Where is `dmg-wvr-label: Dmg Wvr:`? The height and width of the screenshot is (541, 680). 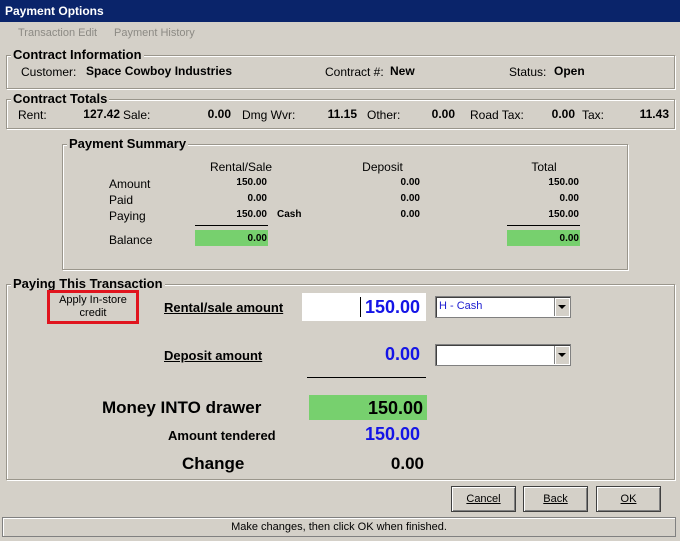
dmg-wvr-label: Dmg Wvr: is located at coordinates (269, 115).